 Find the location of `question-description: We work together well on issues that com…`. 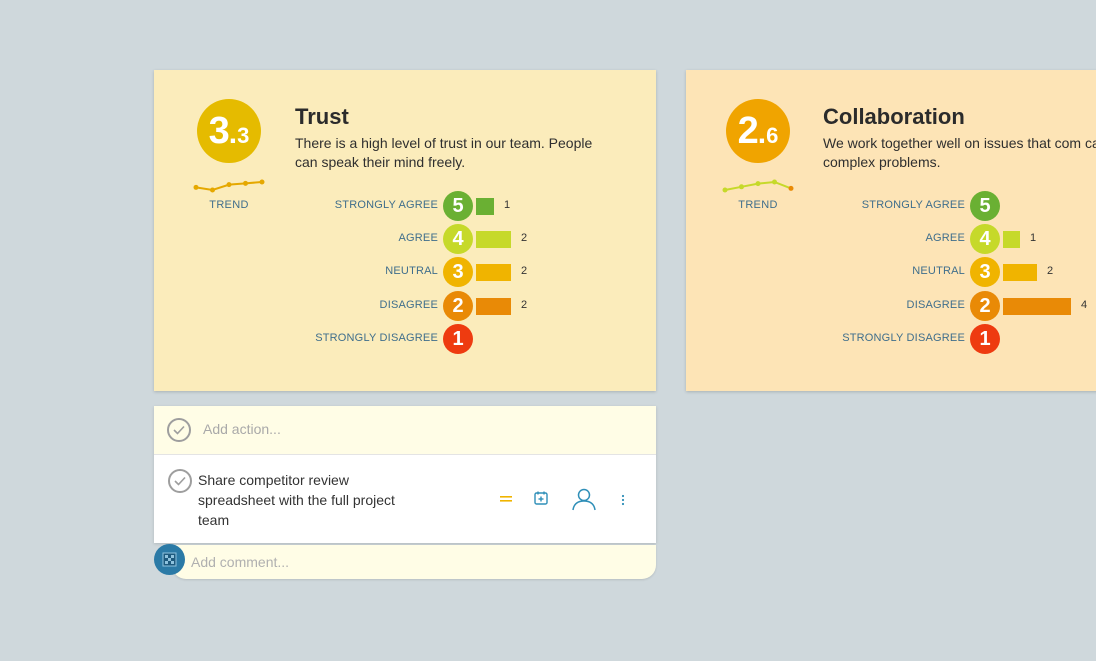

question-description: We work together well on issues that com… is located at coordinates (959, 152).